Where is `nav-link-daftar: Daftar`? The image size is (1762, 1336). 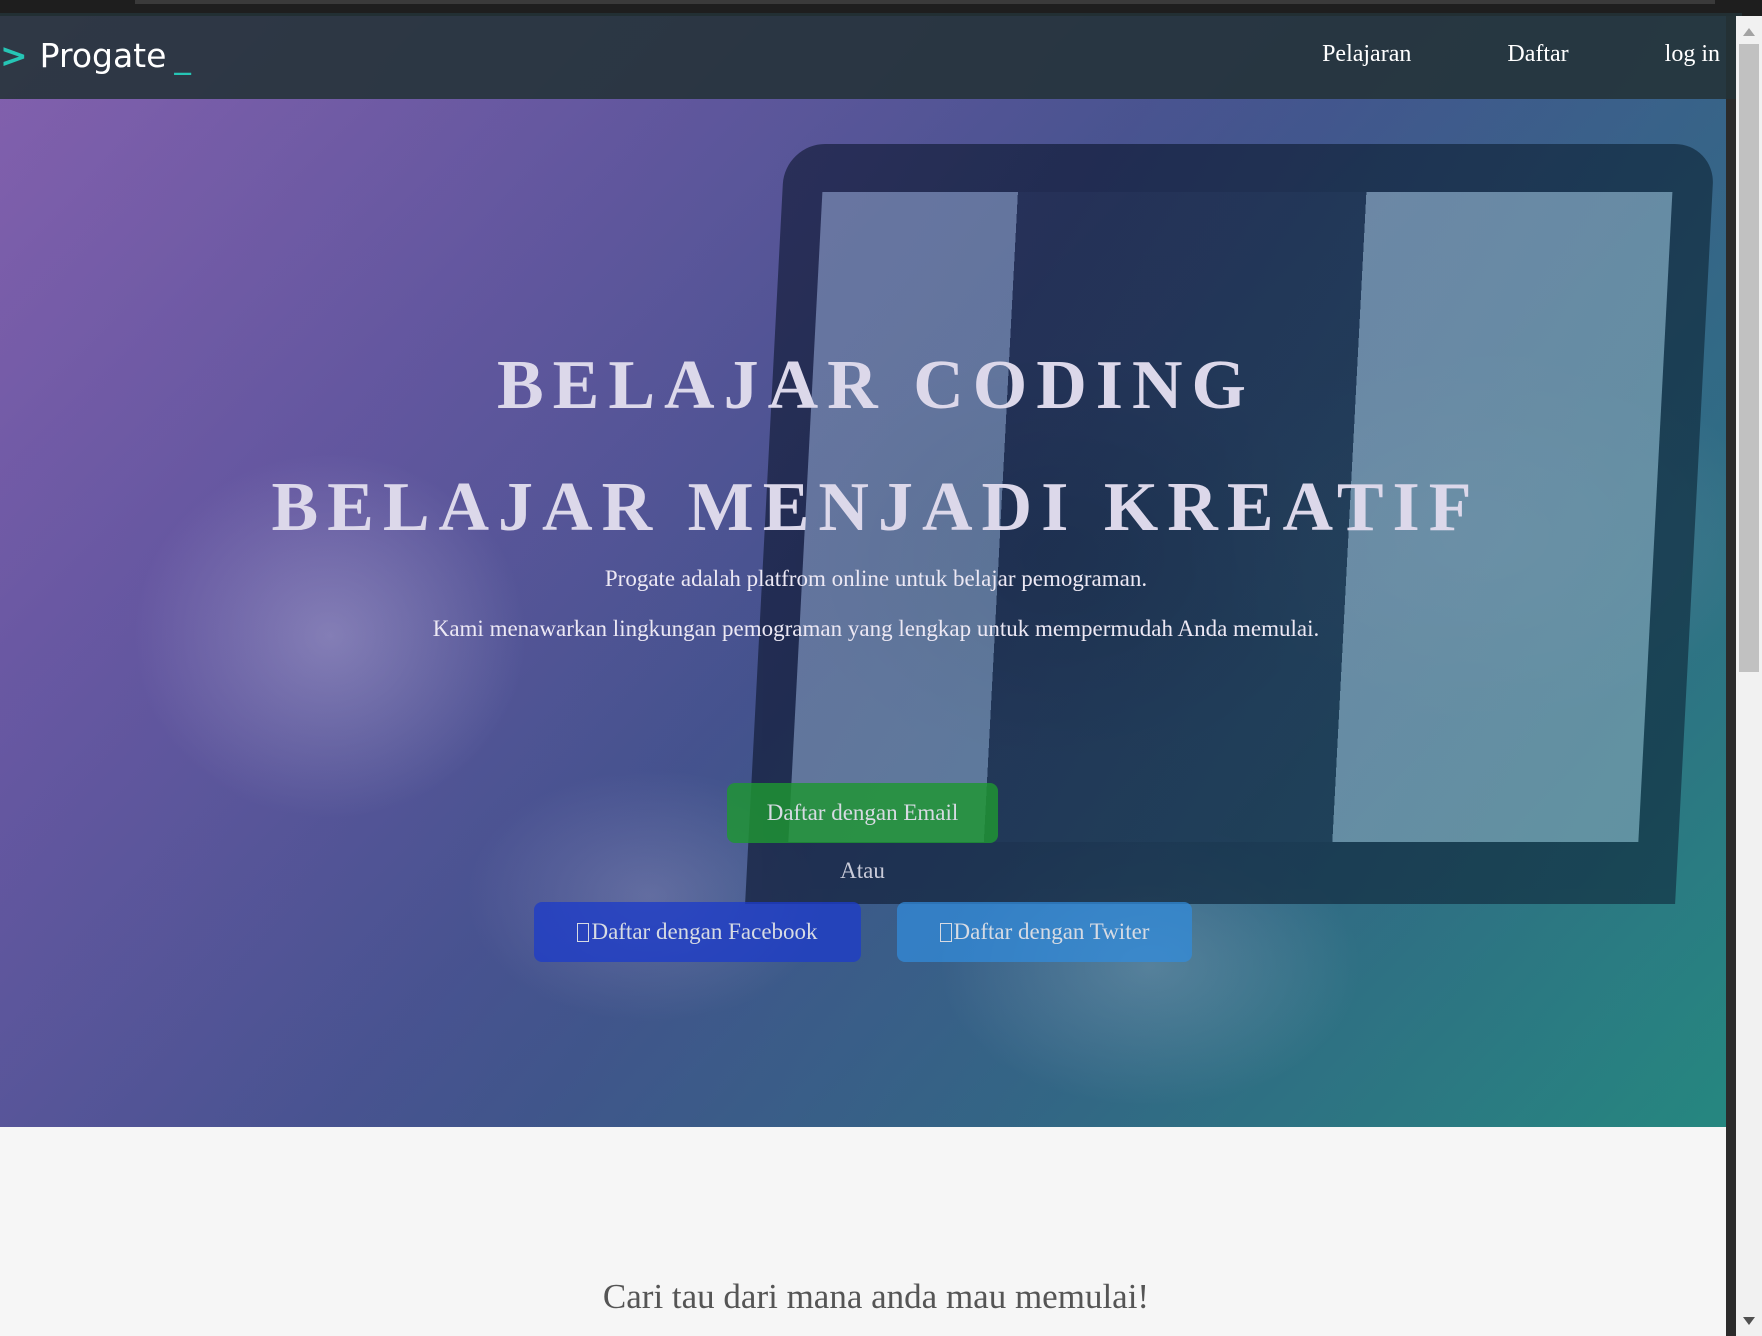
nav-link-daftar: Daftar is located at coordinates (1537, 54).